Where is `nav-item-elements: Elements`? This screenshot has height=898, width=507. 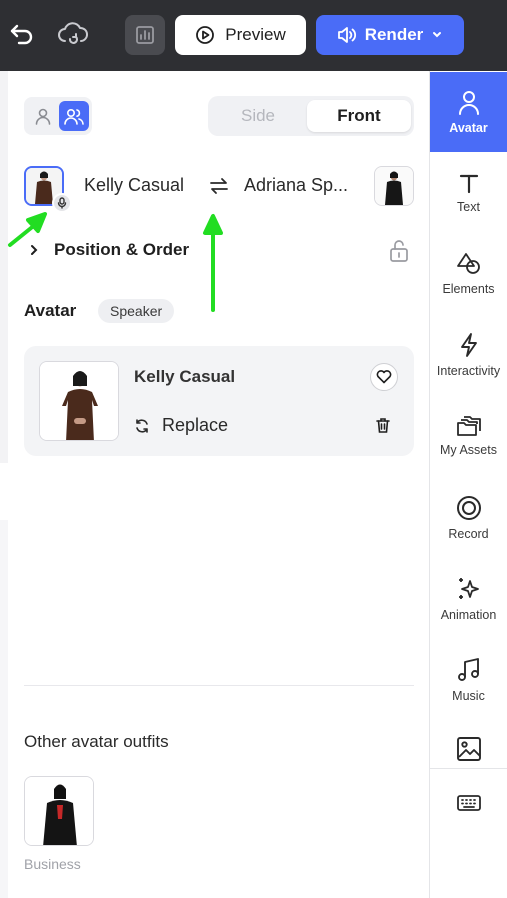 nav-item-elements: Elements is located at coordinates (468, 274).